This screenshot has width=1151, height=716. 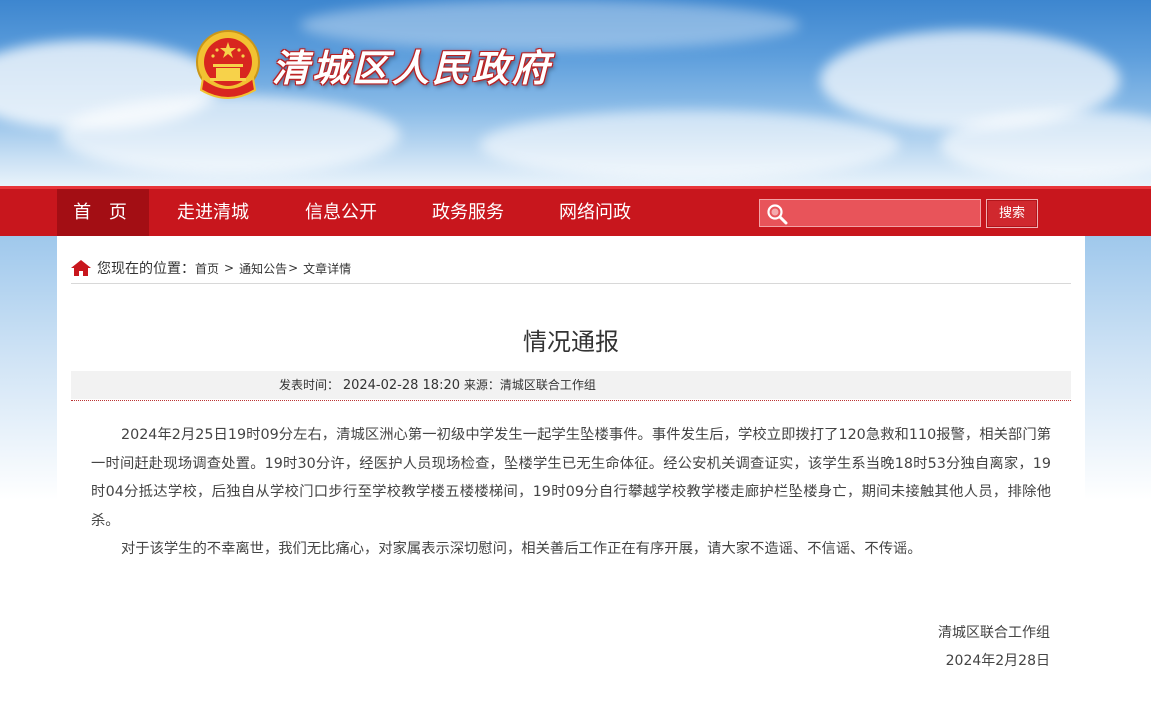 I want to click on article-signature: 清城区联合工作组, so click(x=994, y=633).